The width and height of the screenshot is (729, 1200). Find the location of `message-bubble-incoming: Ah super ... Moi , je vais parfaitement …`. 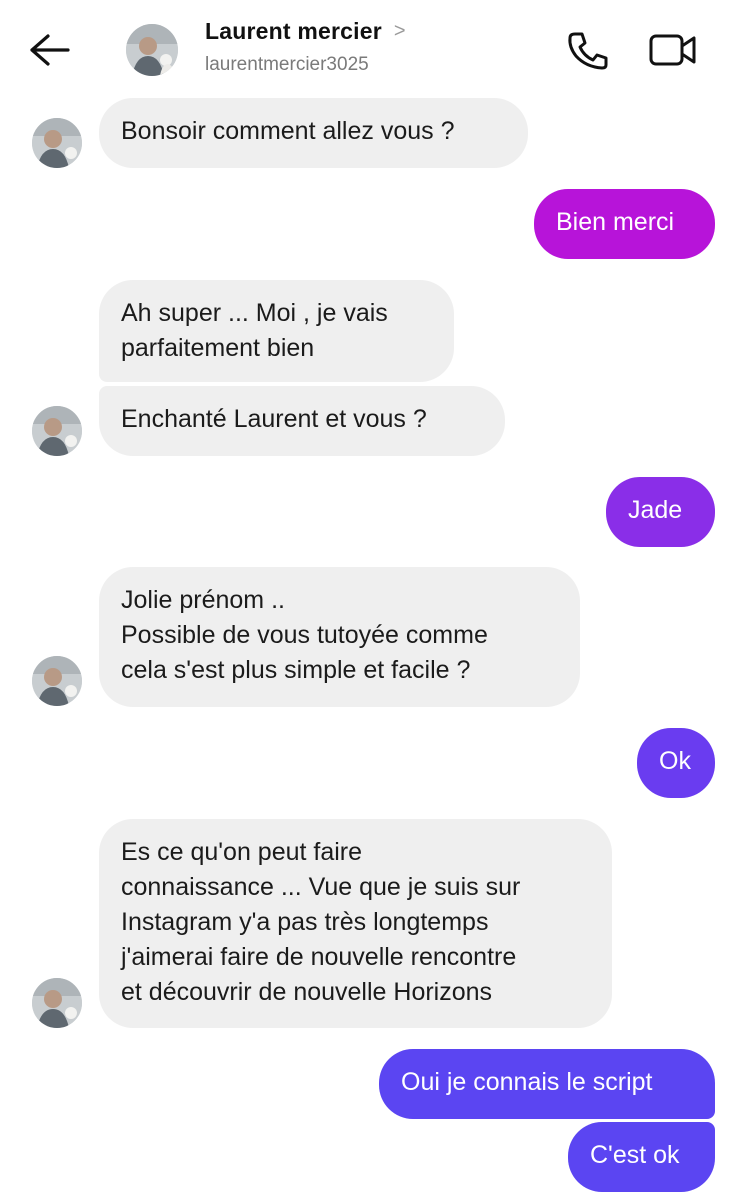

message-bubble-incoming: Ah super ... Moi , je vais parfaitement … is located at coordinates (276, 331).